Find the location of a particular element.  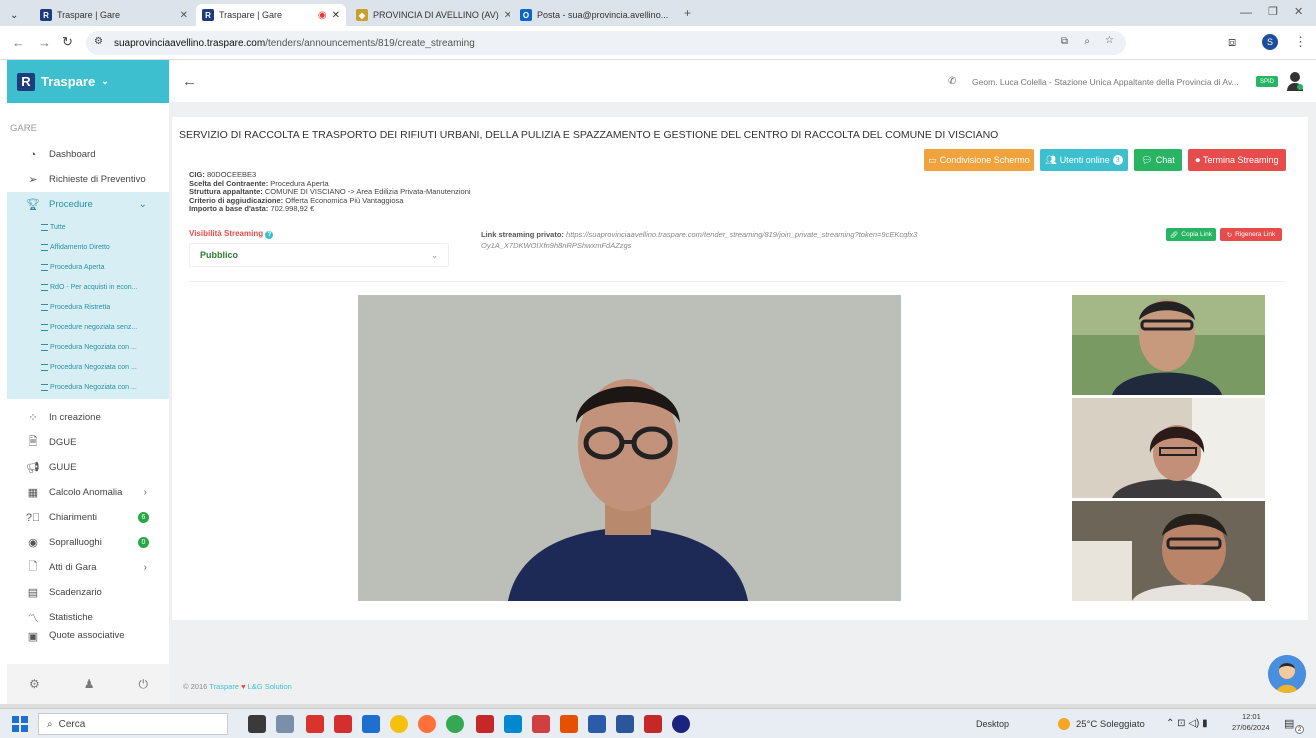

assistant-avatar-icon is located at coordinates (1287, 674).